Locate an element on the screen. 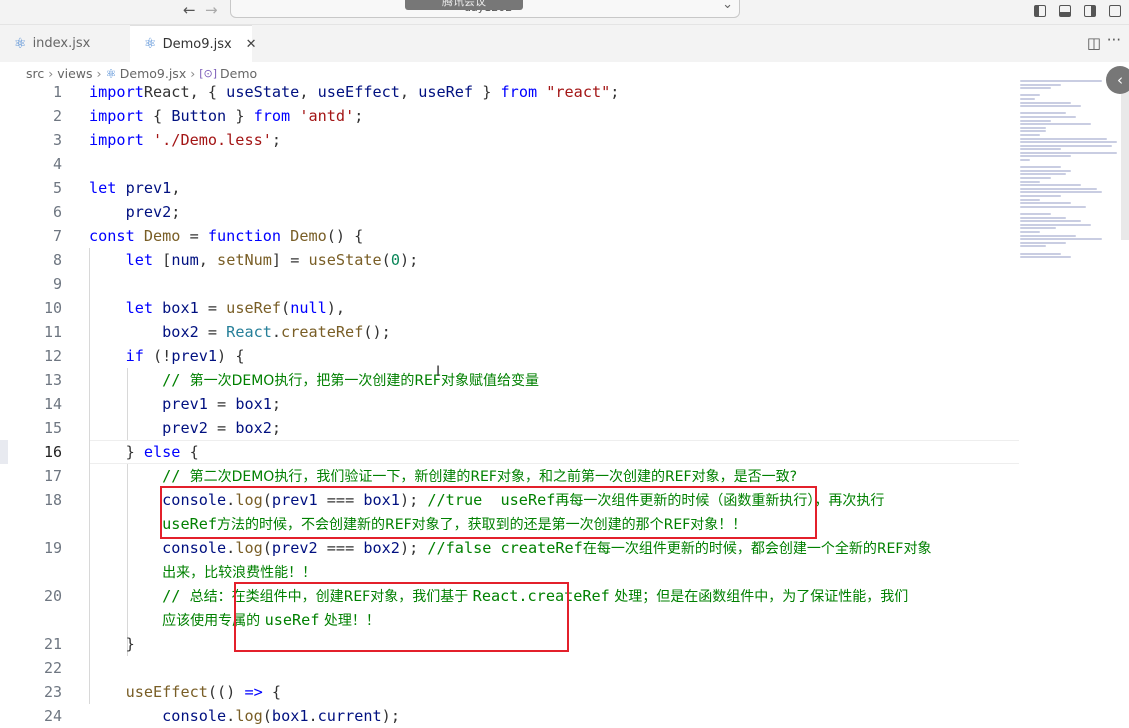 This screenshot has height=728, width=1129. close-icon: ✕ is located at coordinates (251, 44).